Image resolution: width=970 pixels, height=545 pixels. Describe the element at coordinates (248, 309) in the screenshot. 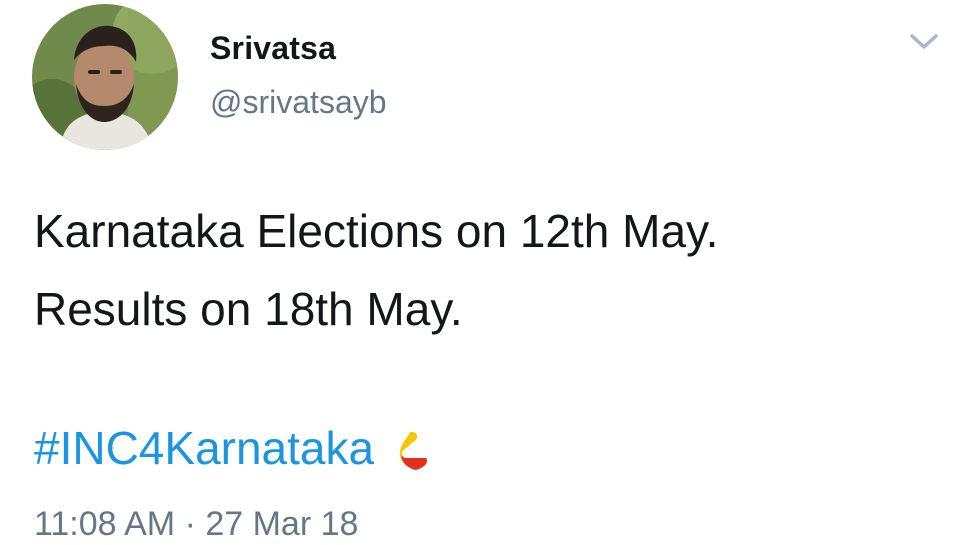

I see `tweet-text-line: Results on 18th May.` at that location.